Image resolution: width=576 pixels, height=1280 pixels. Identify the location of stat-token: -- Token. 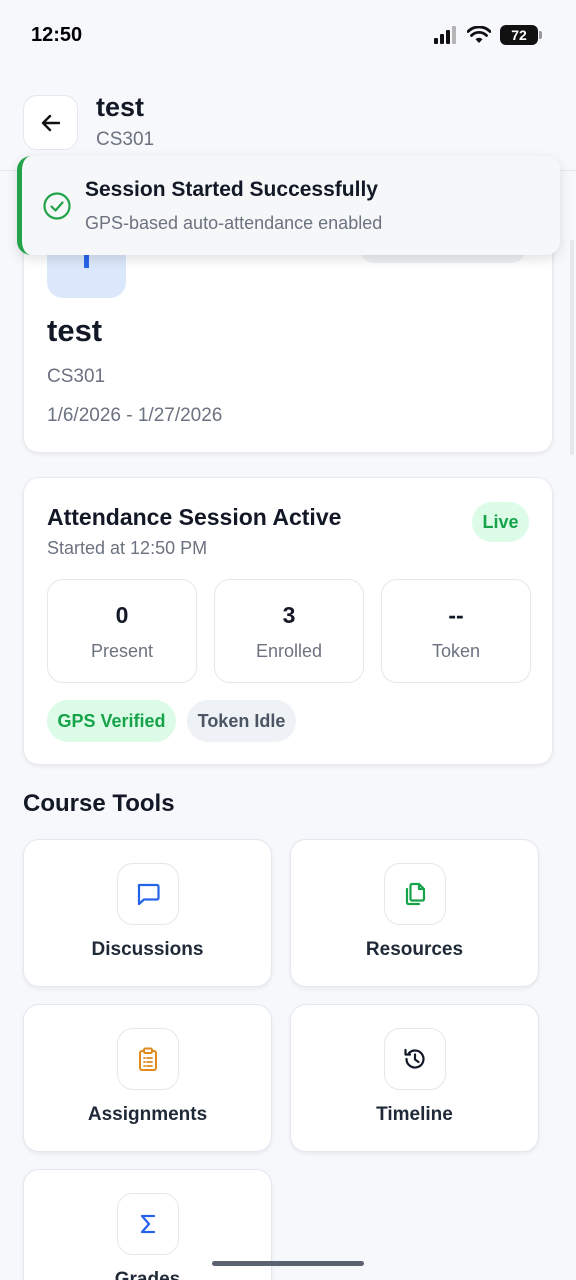
(456, 631).